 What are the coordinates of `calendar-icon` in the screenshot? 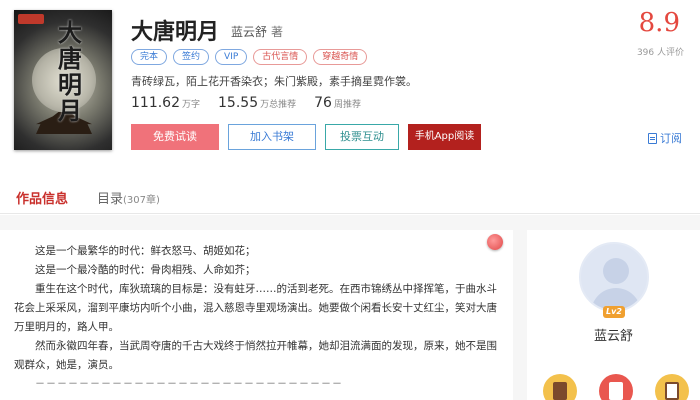 It's located at (672, 387).